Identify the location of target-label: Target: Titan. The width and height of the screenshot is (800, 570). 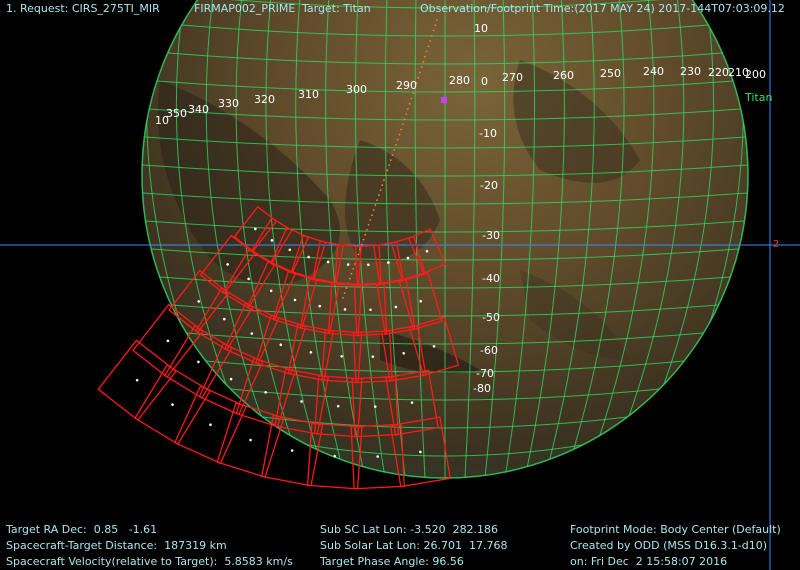
(336, 8).